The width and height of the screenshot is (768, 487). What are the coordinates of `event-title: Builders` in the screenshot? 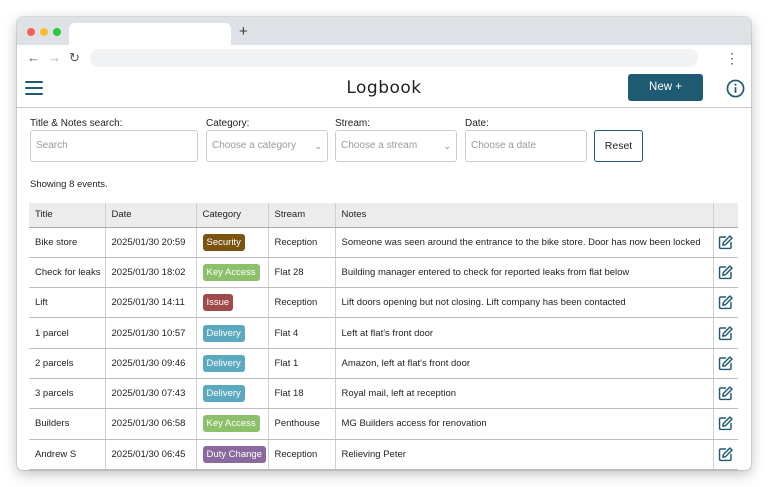 It's located at (67, 424).